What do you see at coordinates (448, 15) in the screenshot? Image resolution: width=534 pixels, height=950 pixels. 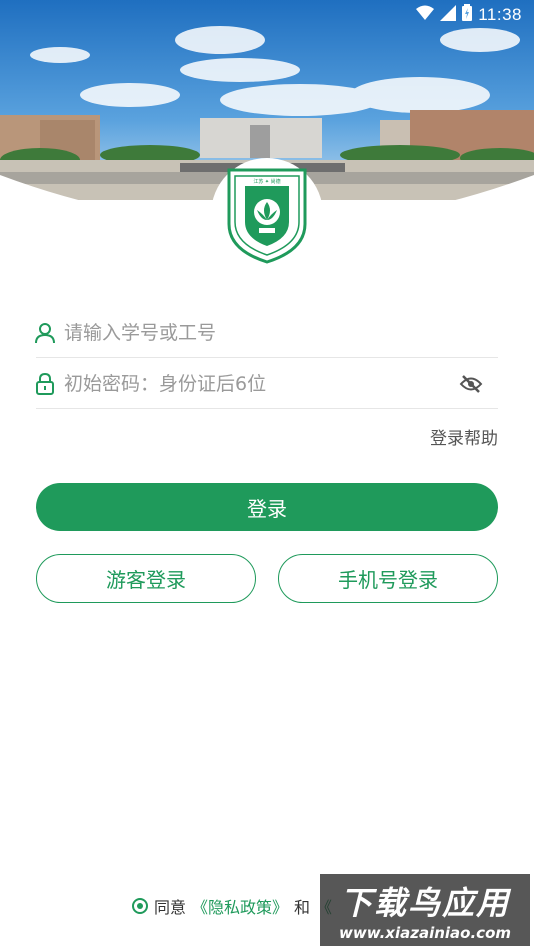 I see `signal-icon` at bounding box center [448, 15].